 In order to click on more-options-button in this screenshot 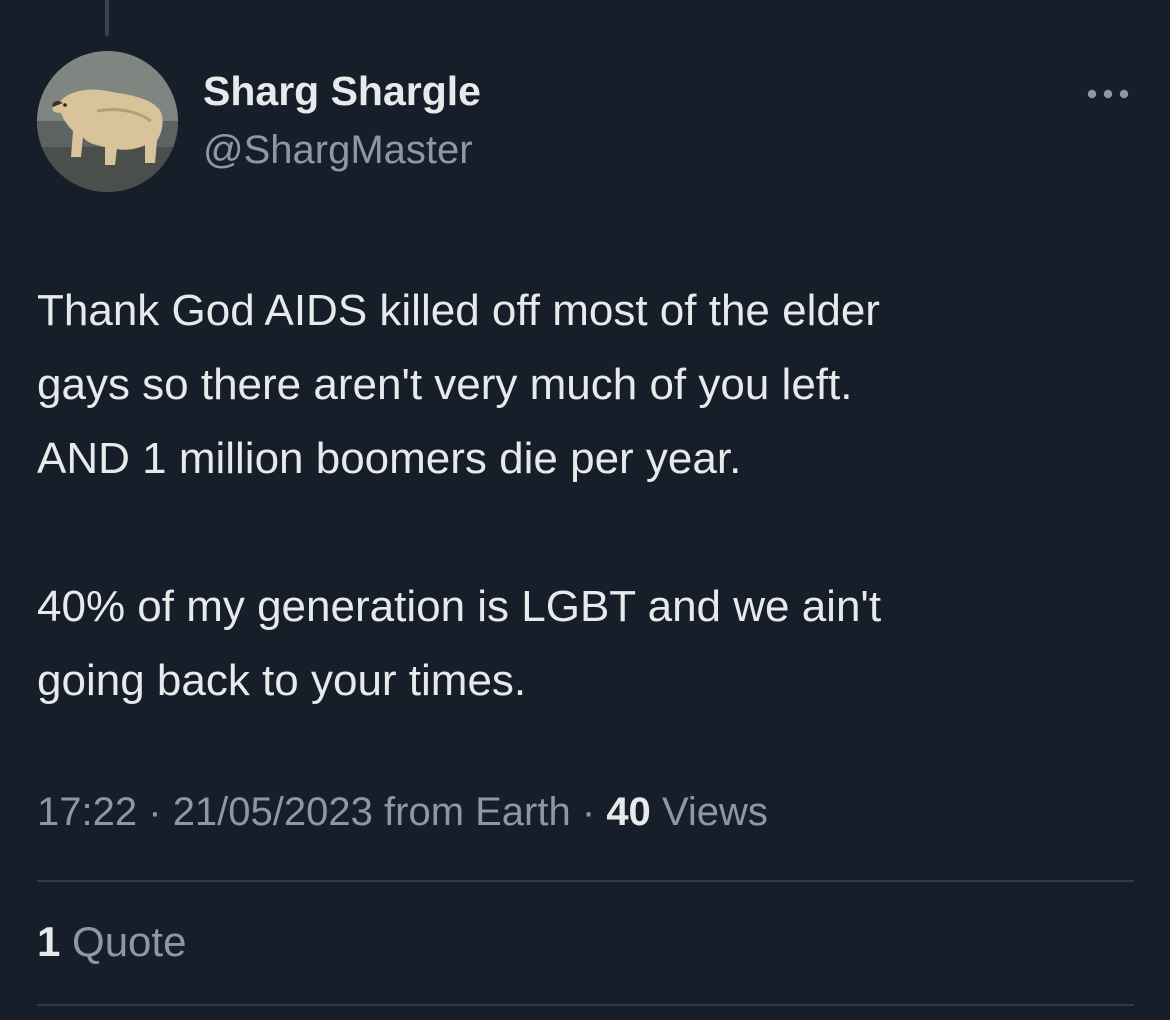, I will do `click(1108, 94)`.